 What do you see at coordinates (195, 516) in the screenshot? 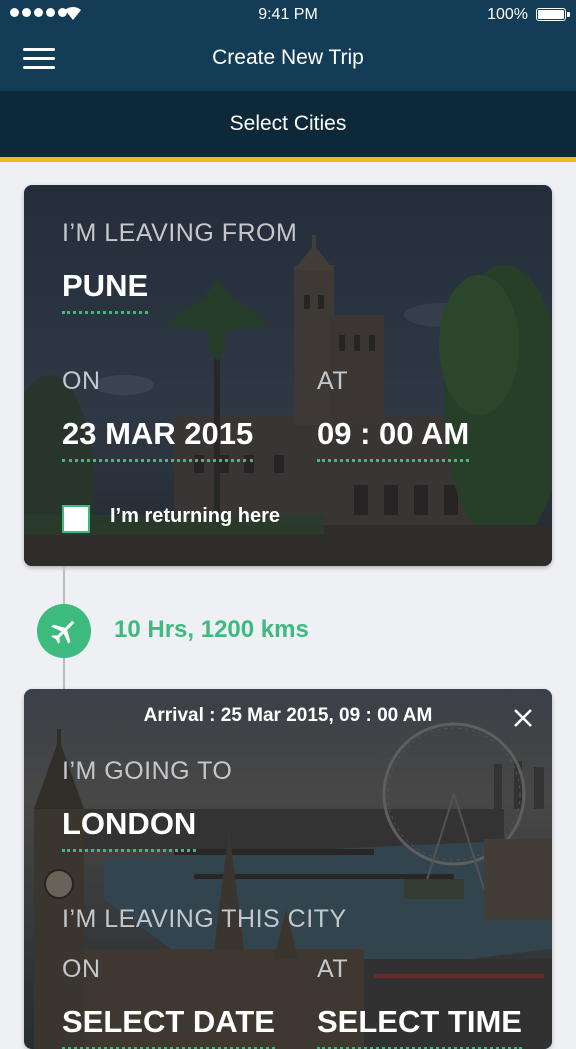
I see `returning-label: I’m returning here` at bounding box center [195, 516].